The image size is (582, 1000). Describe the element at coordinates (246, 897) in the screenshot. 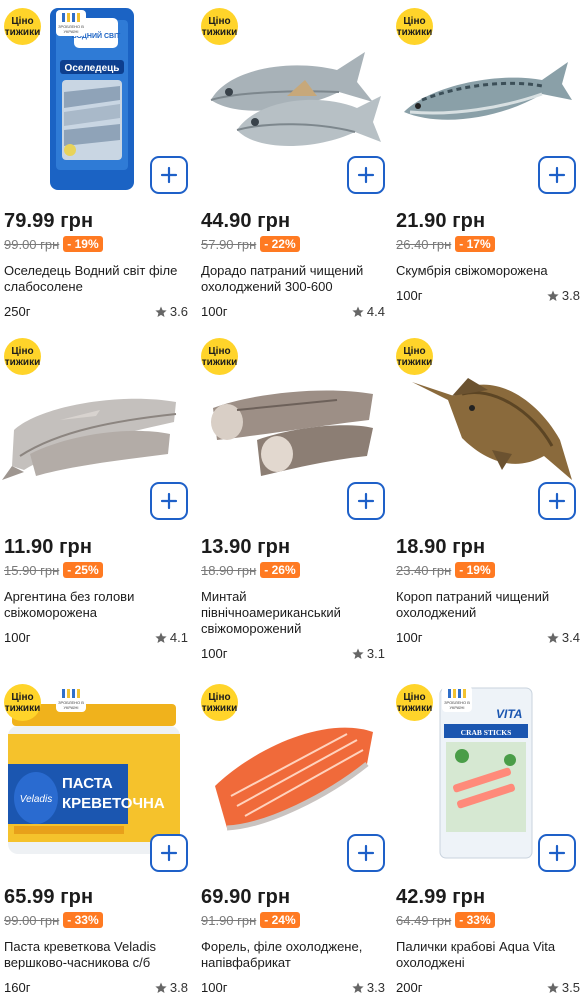

I see `product-price: 69.90 грн` at that location.